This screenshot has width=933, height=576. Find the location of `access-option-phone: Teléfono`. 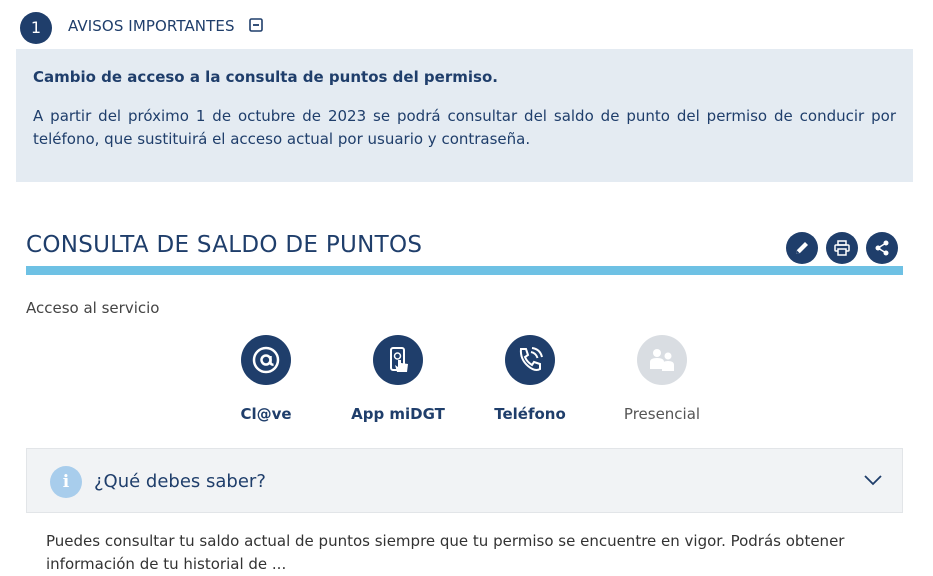

access-option-phone: Teléfono is located at coordinates (530, 381).